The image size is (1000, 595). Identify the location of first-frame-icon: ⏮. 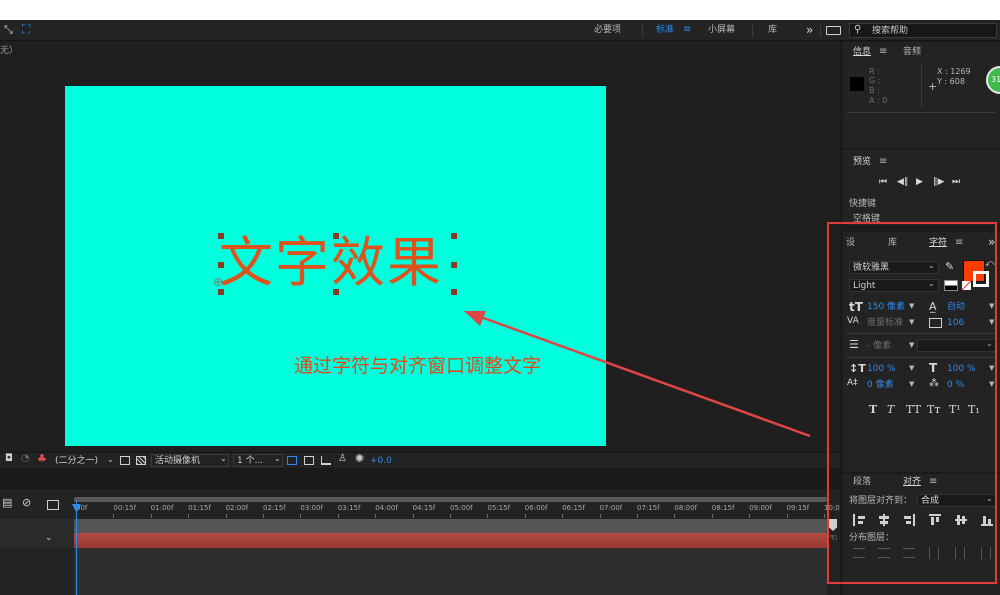
(883, 182).